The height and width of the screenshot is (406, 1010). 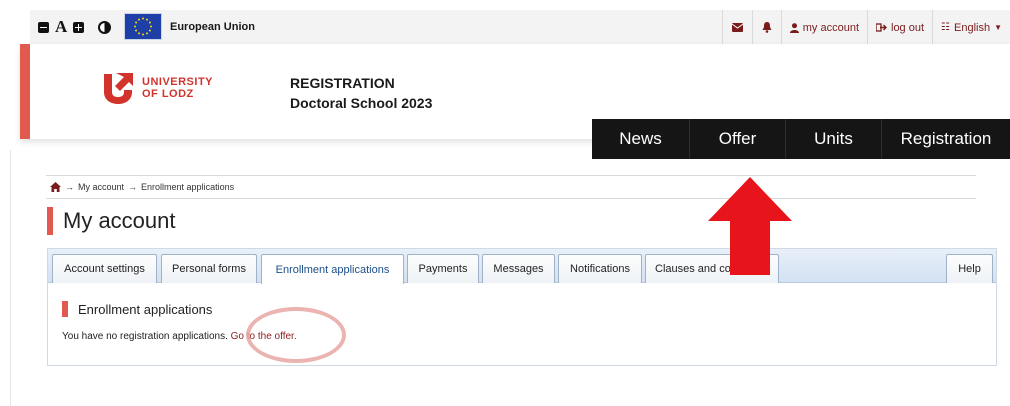 What do you see at coordinates (332, 269) in the screenshot?
I see `tab-enrollment-applications: Enrollment applications` at bounding box center [332, 269].